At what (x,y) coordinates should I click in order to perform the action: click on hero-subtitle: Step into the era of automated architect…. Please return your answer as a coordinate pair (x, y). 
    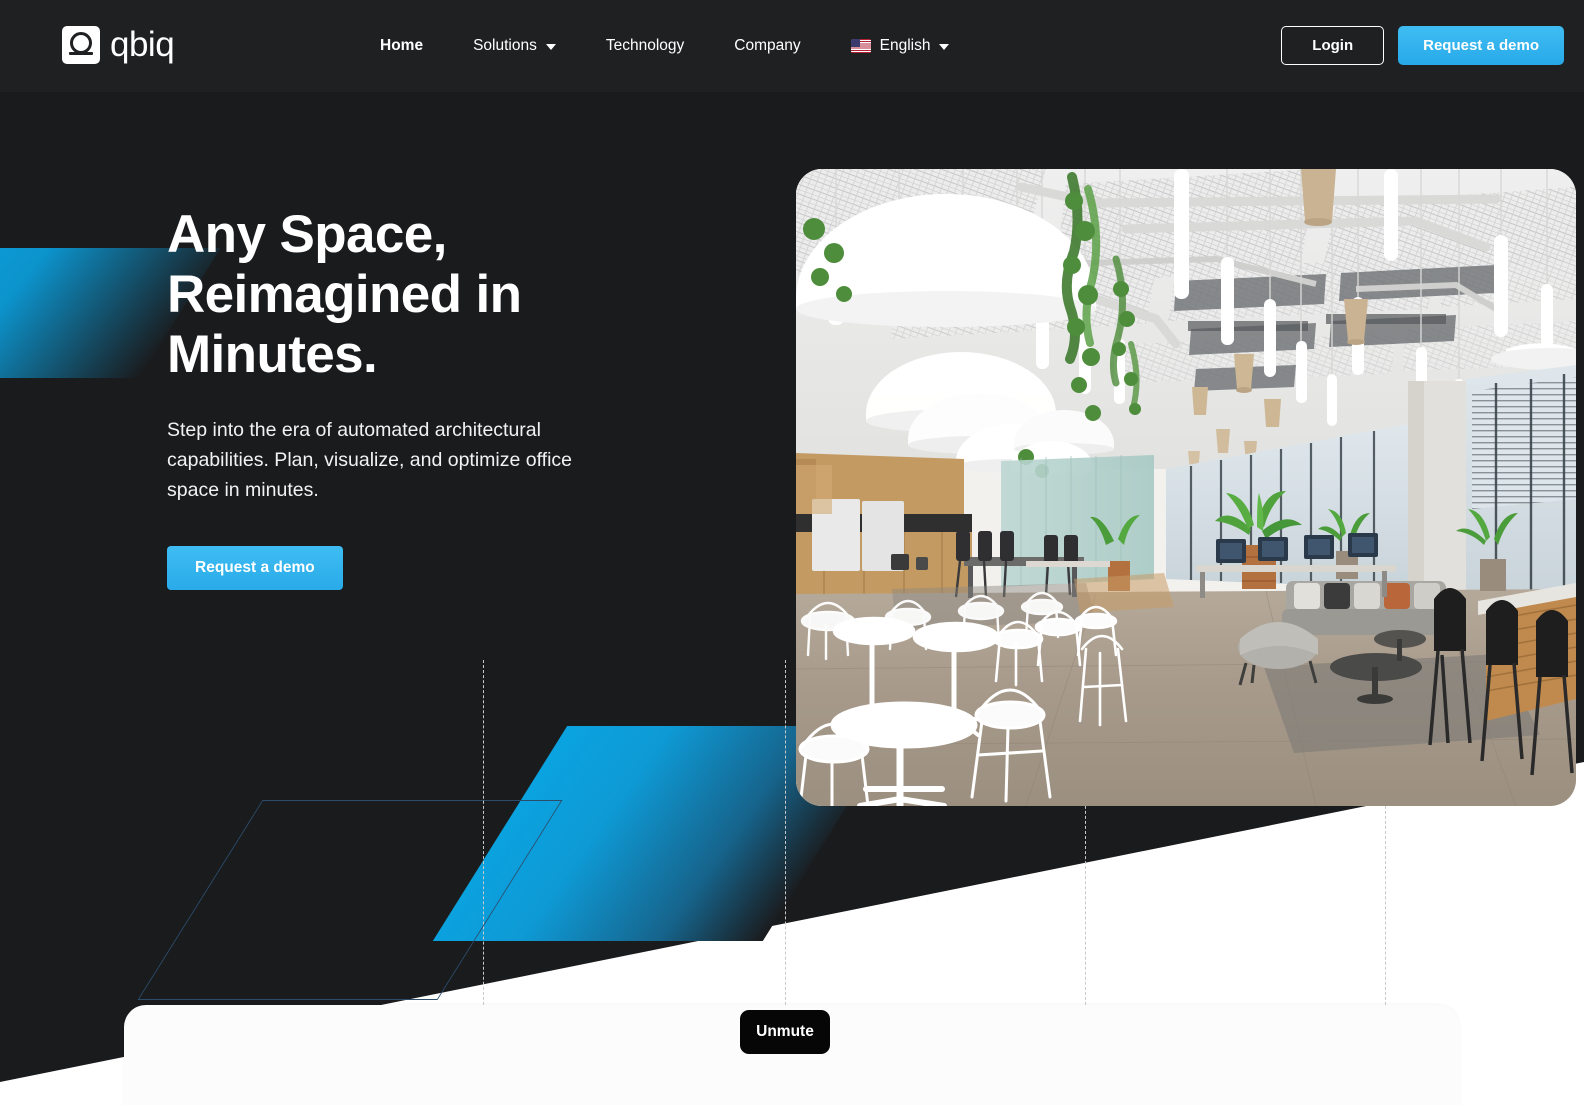
    Looking at the image, I should click on (370, 460).